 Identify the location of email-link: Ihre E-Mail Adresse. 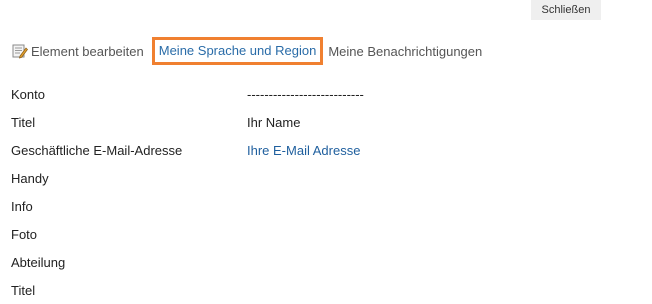
(303, 151).